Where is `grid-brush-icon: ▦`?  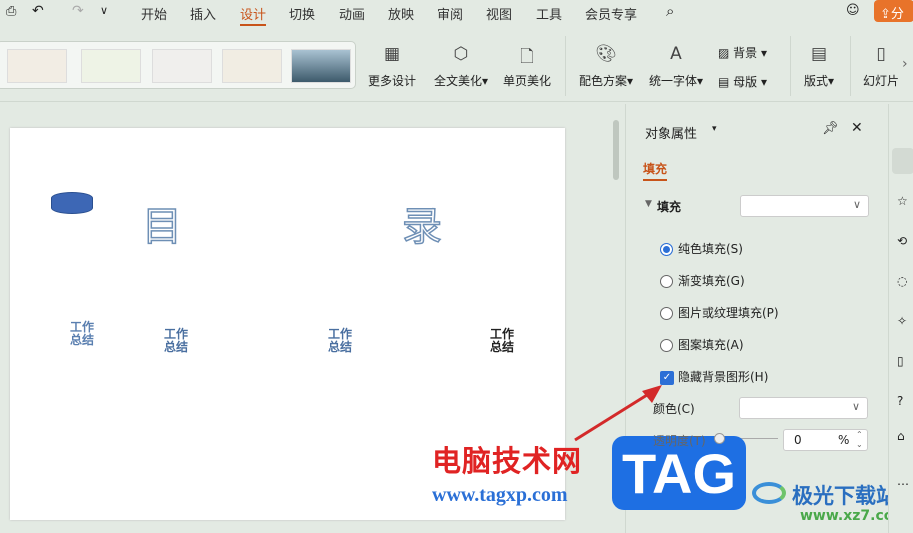
grid-brush-icon: ▦ is located at coordinates (392, 54).